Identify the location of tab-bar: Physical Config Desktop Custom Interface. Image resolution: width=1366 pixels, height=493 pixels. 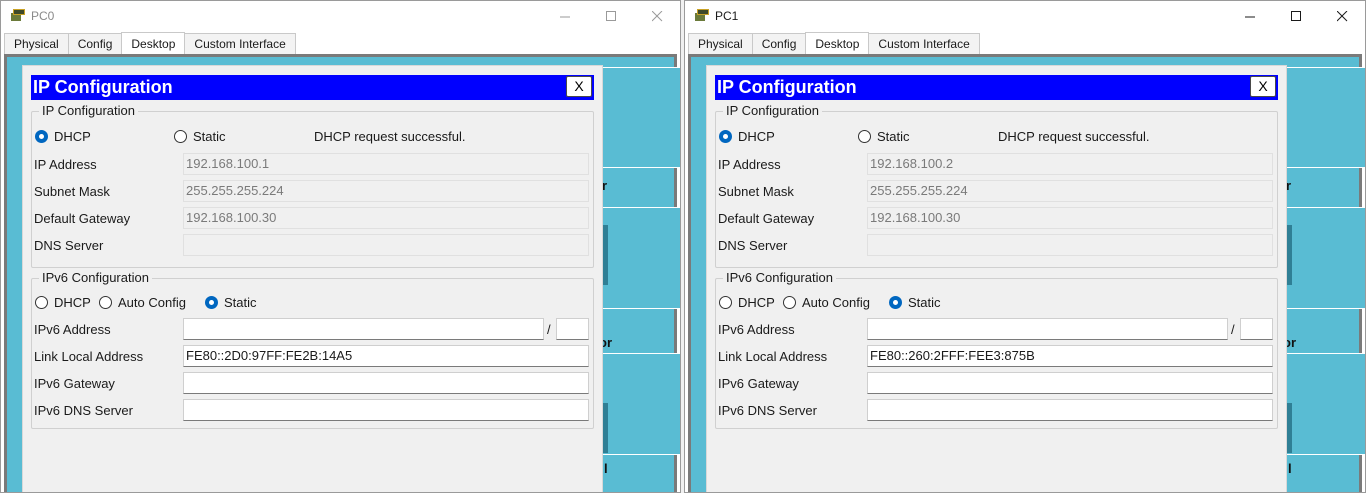
(834, 43).